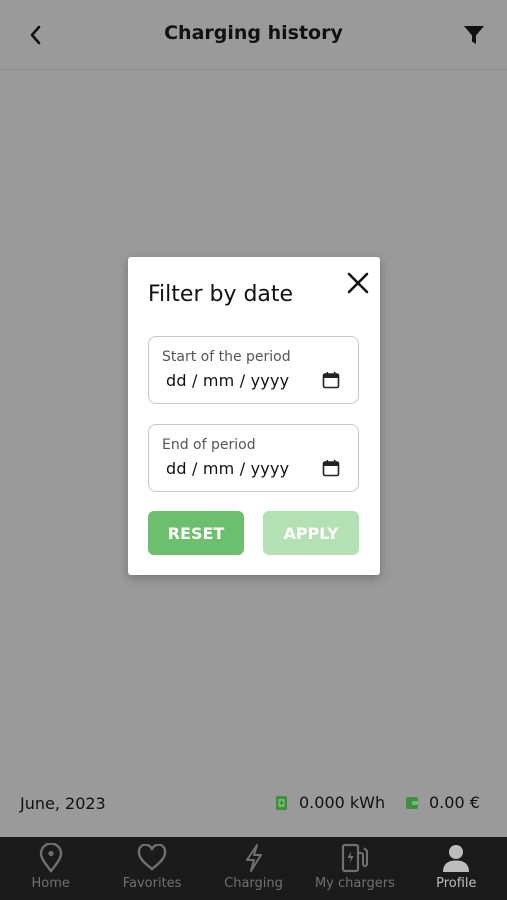  What do you see at coordinates (227, 468) in the screenshot?
I see `end-date-input: dd / mm / yyyy` at bounding box center [227, 468].